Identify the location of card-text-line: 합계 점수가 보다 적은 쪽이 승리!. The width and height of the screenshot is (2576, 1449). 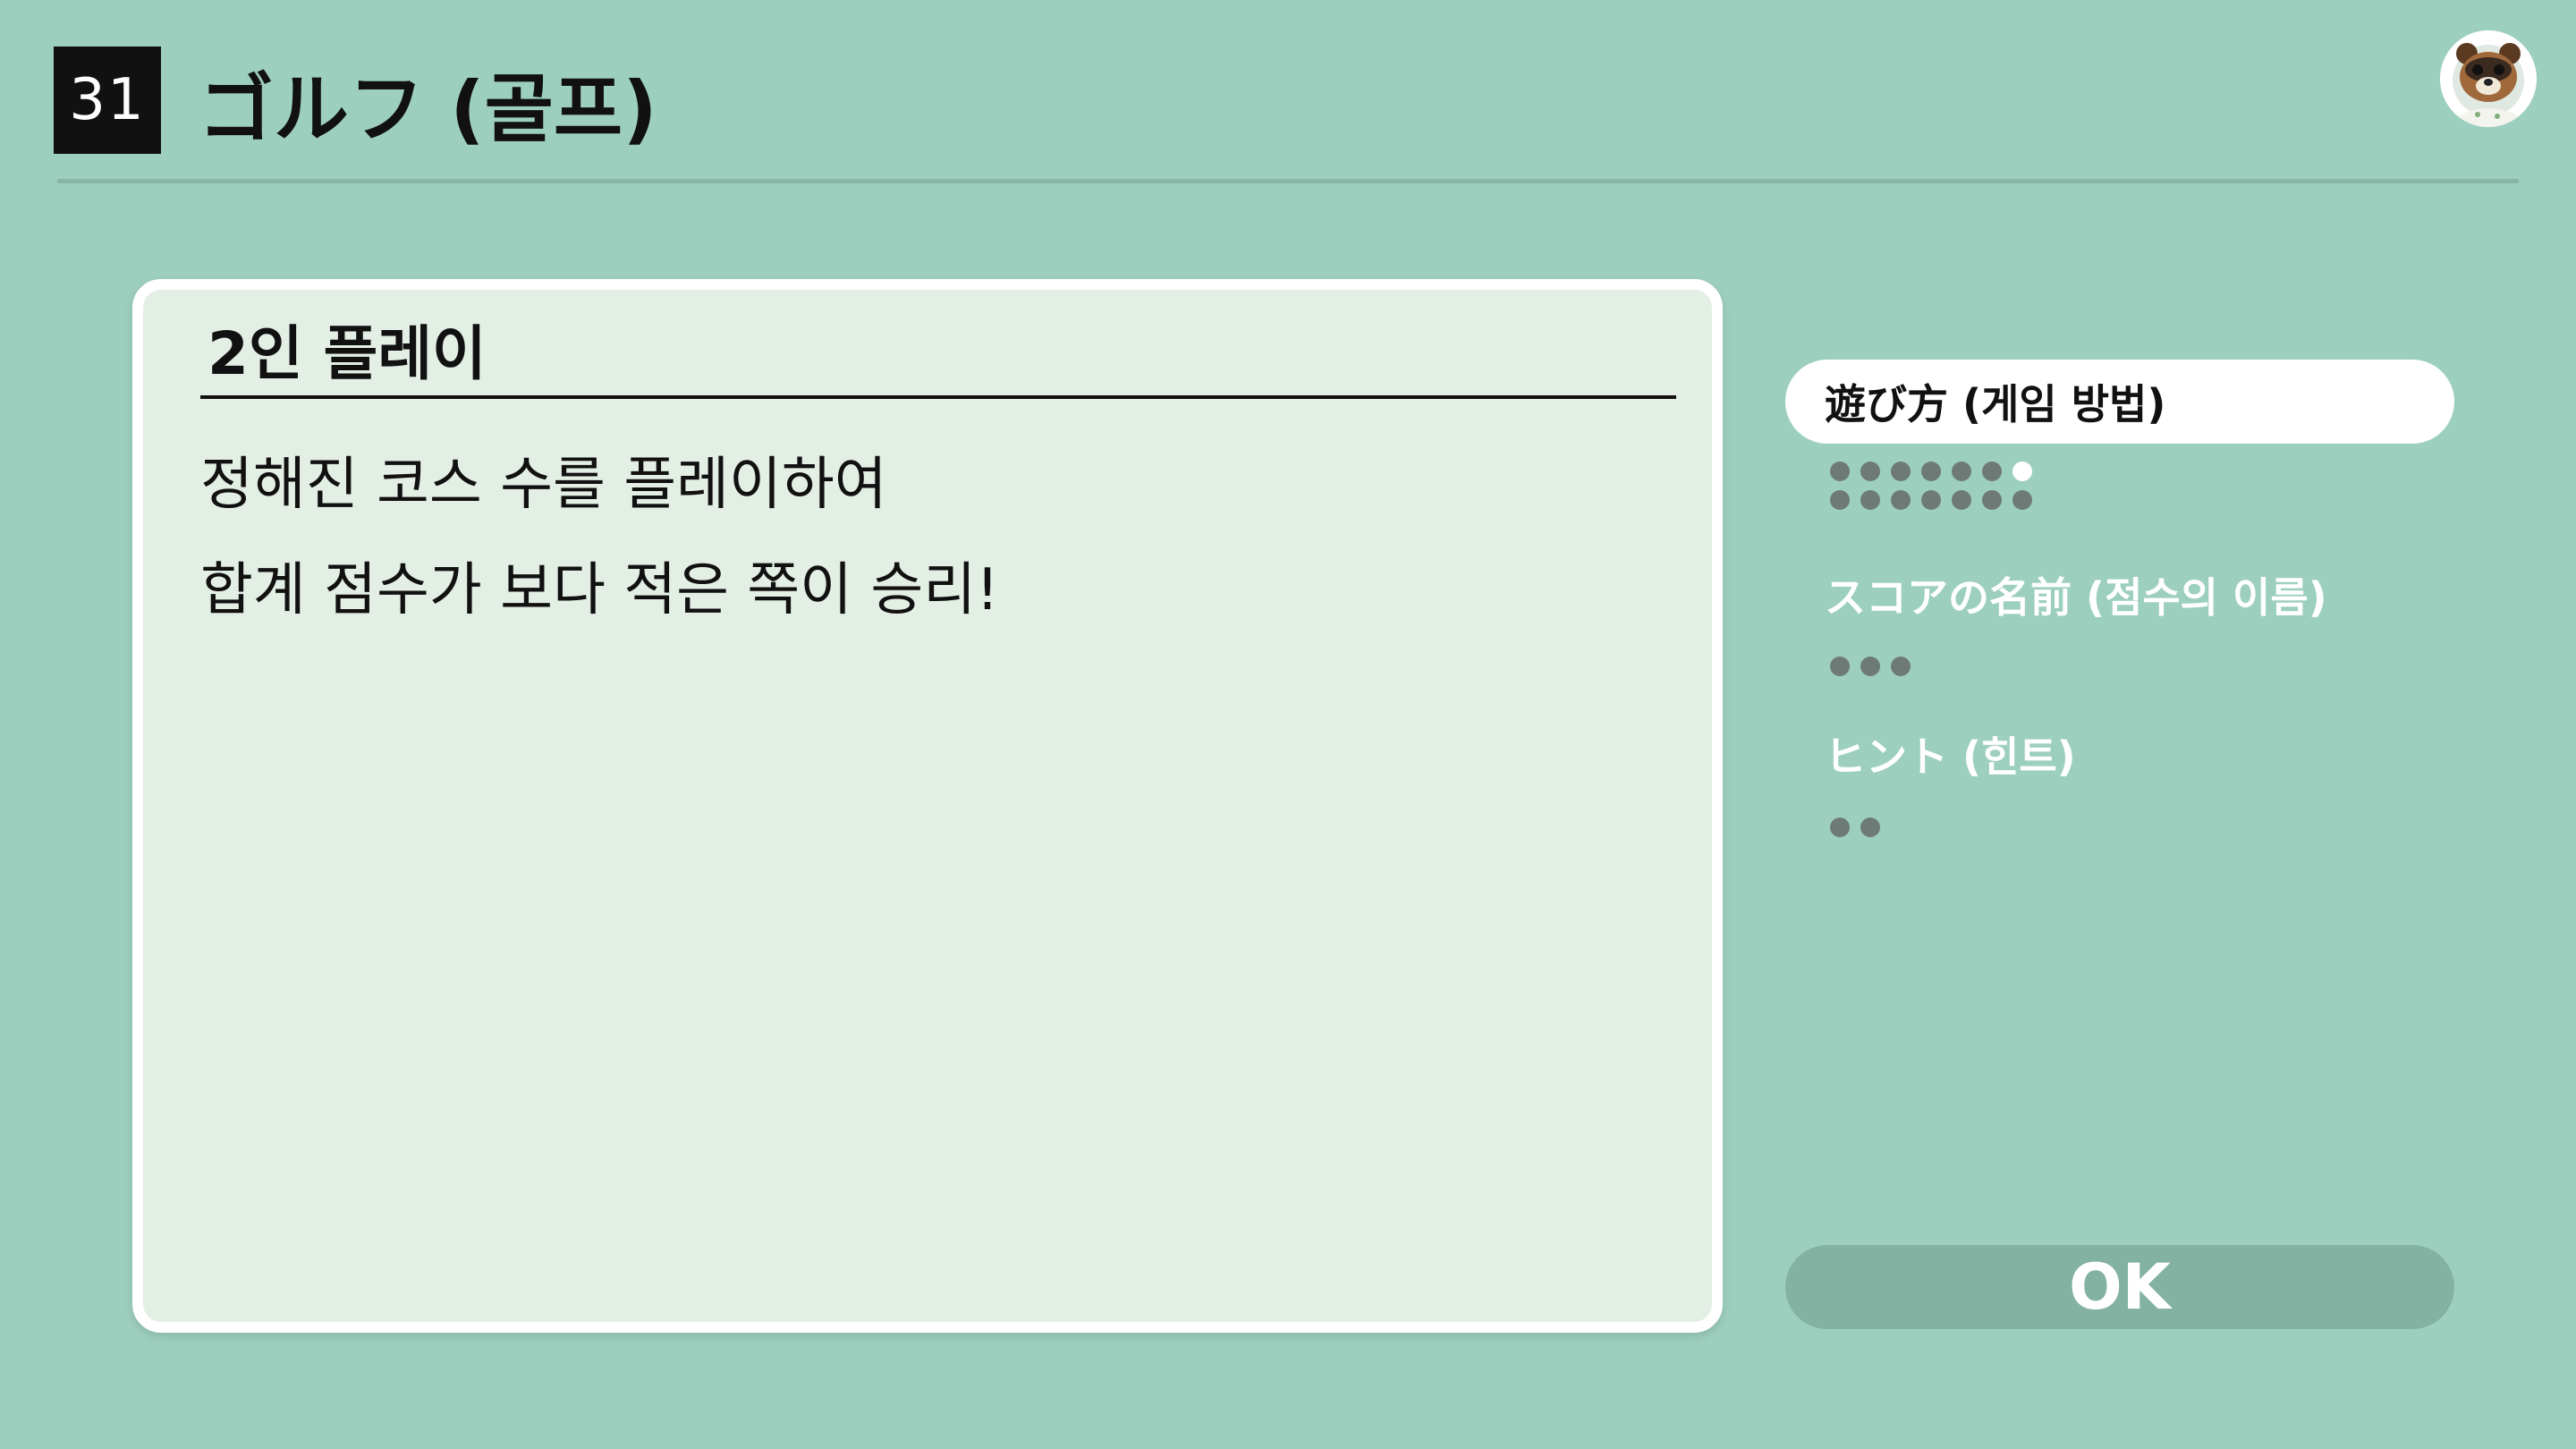
(599, 590).